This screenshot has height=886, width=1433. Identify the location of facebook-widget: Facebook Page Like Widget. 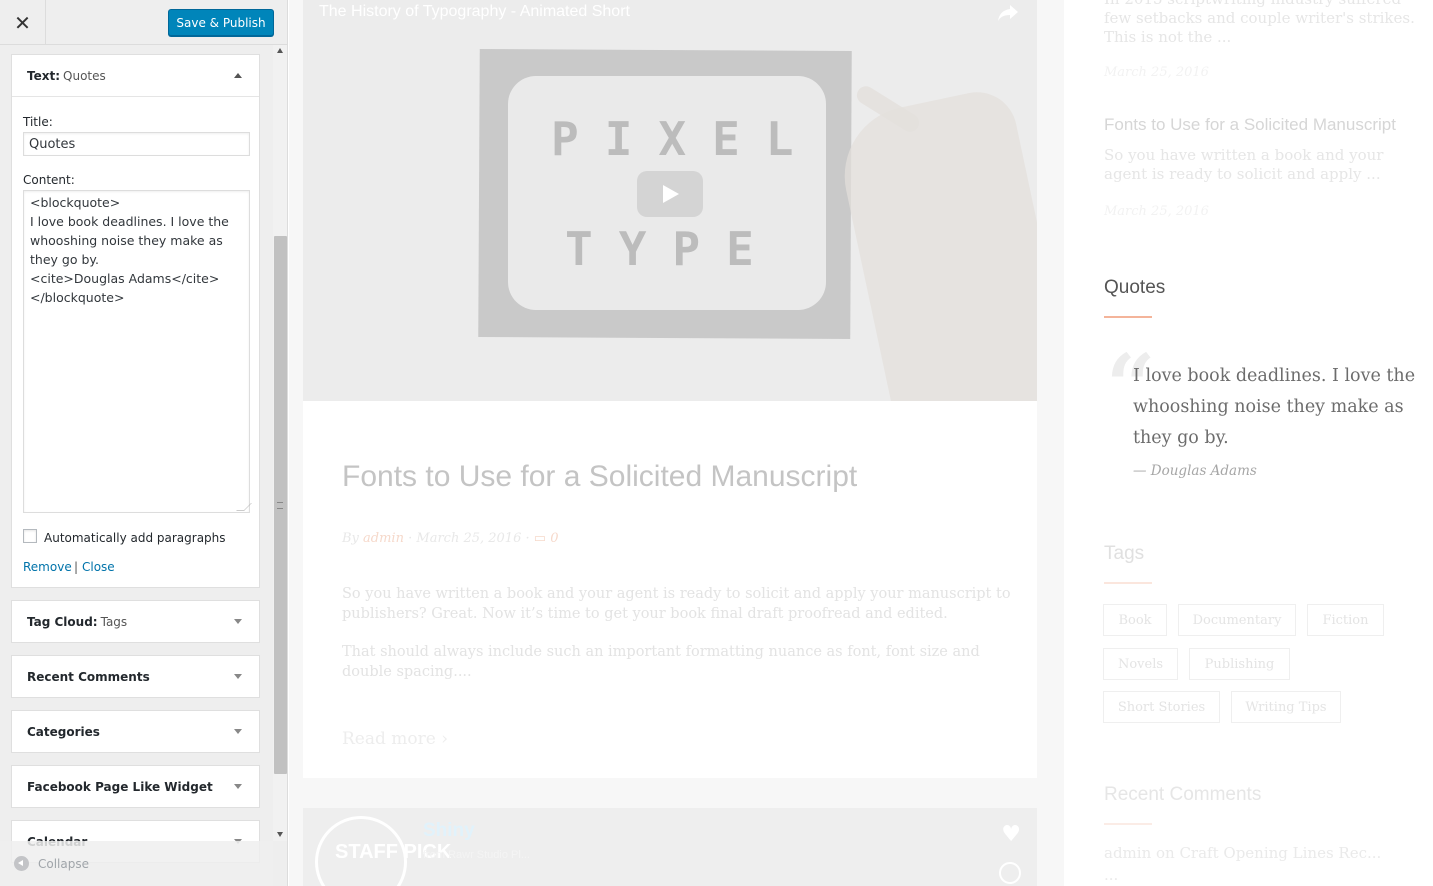
(135, 786).